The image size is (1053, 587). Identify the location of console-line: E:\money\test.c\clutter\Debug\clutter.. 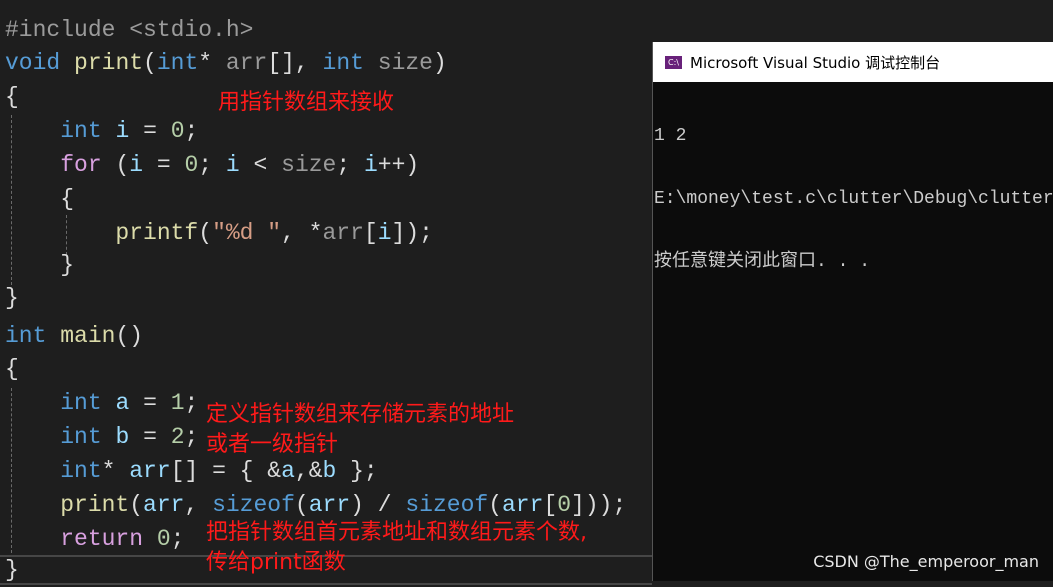
(853, 199).